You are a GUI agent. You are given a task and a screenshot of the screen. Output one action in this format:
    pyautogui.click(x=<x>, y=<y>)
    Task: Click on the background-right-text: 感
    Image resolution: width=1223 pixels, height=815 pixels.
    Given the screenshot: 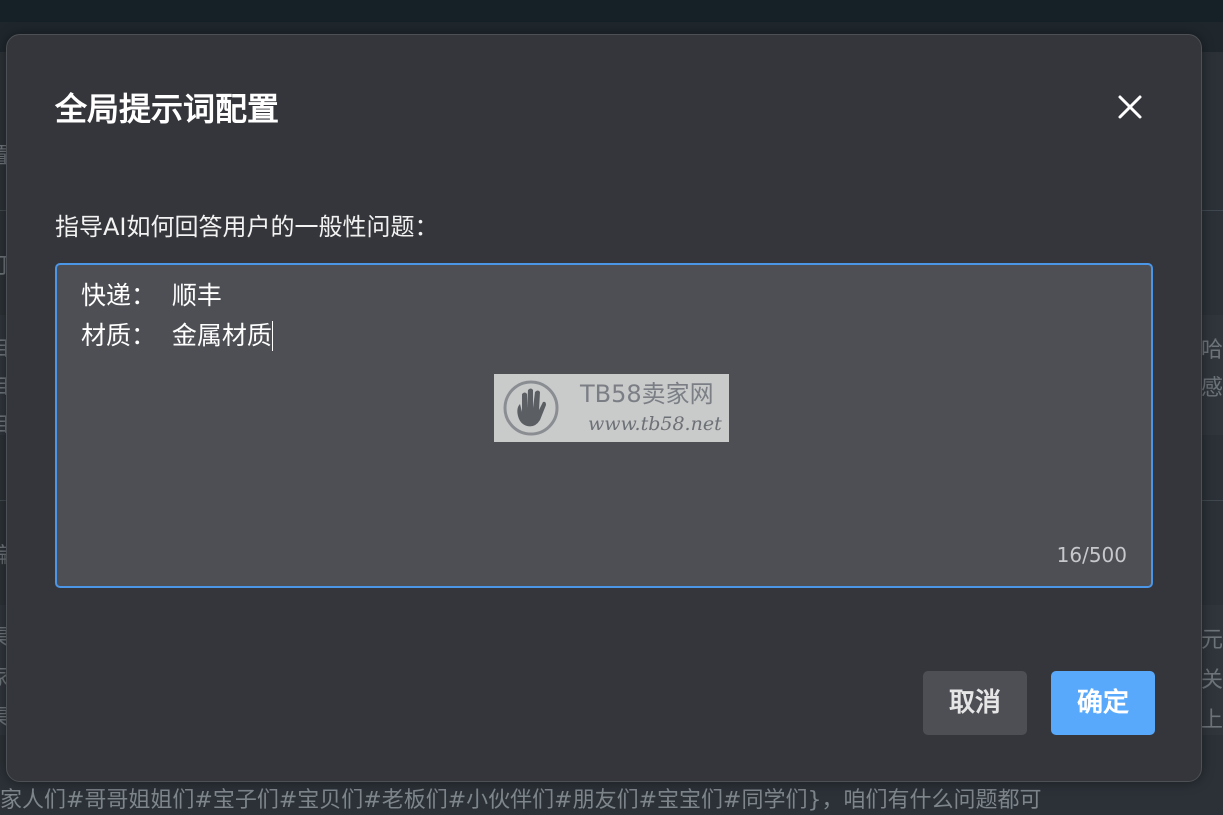 What is the action you would take?
    pyautogui.click(x=1212, y=388)
    